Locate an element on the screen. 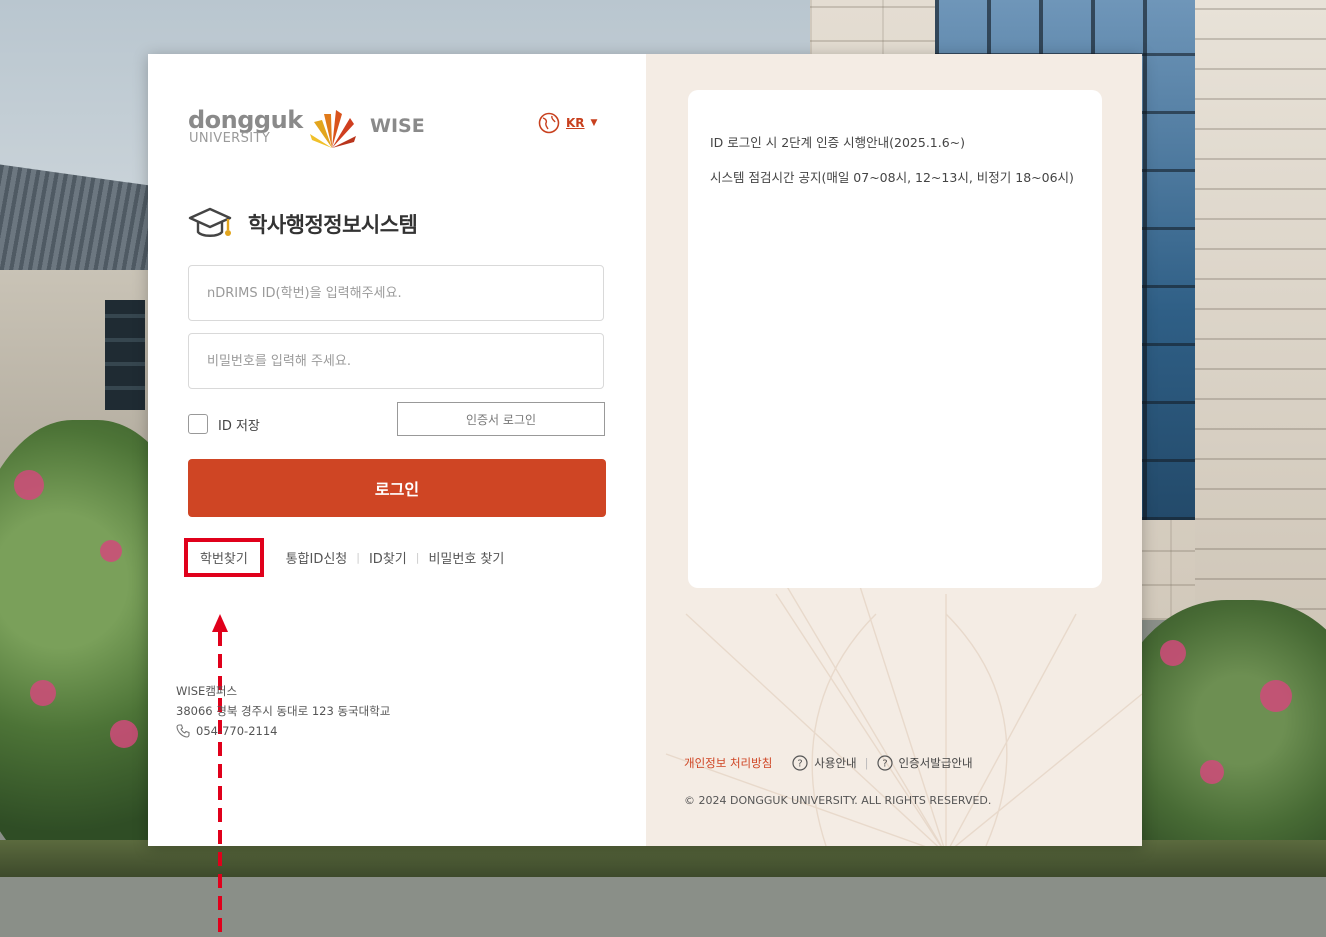 Image resolution: width=1326 pixels, height=937 pixels. id-input is located at coordinates (396, 293).